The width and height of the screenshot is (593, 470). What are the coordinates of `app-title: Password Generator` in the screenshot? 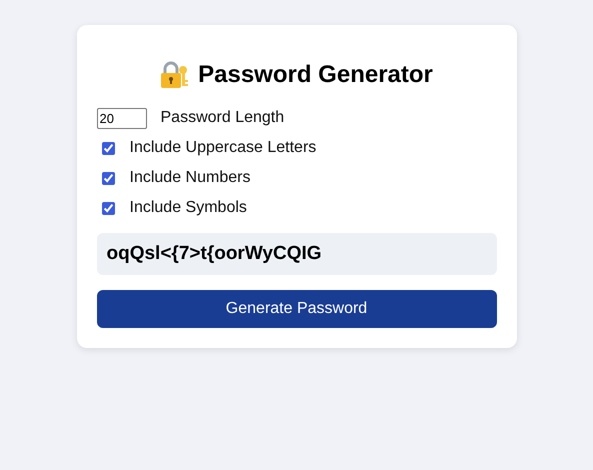 It's located at (315, 75).